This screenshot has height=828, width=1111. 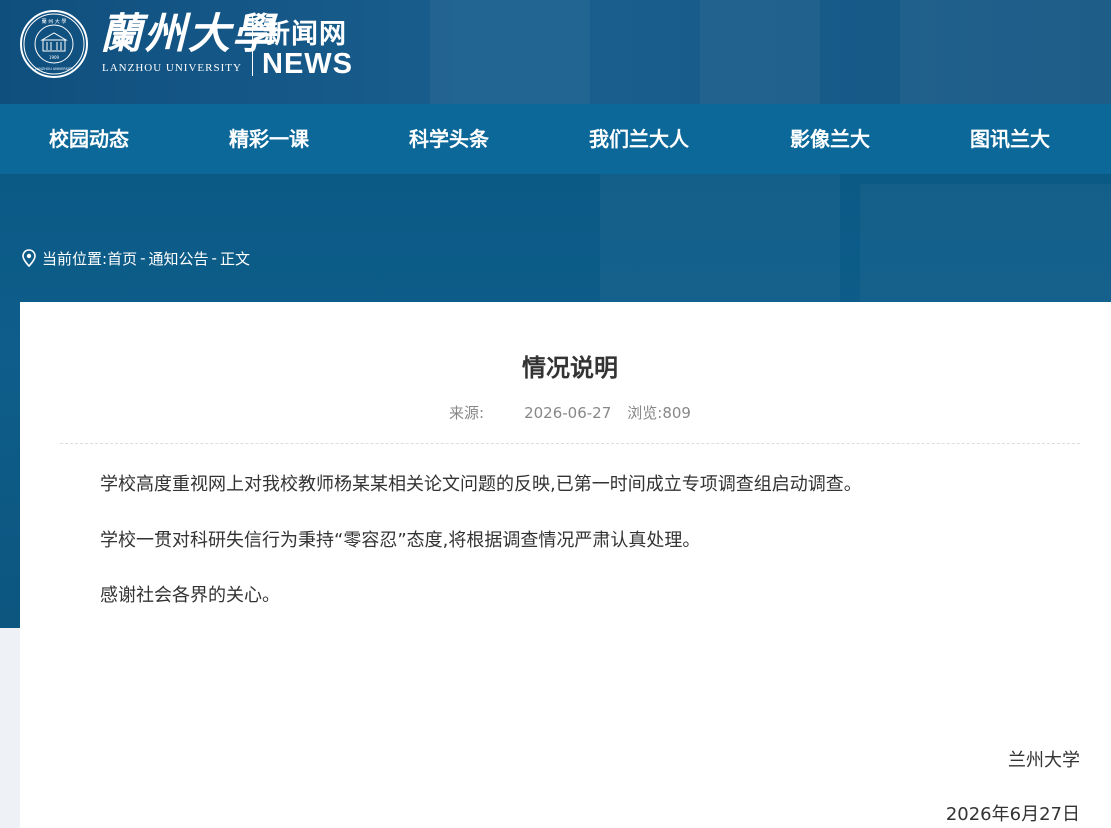 What do you see at coordinates (75, 258) in the screenshot?
I see `breadcrumb-prefix: 当前位置:` at bounding box center [75, 258].